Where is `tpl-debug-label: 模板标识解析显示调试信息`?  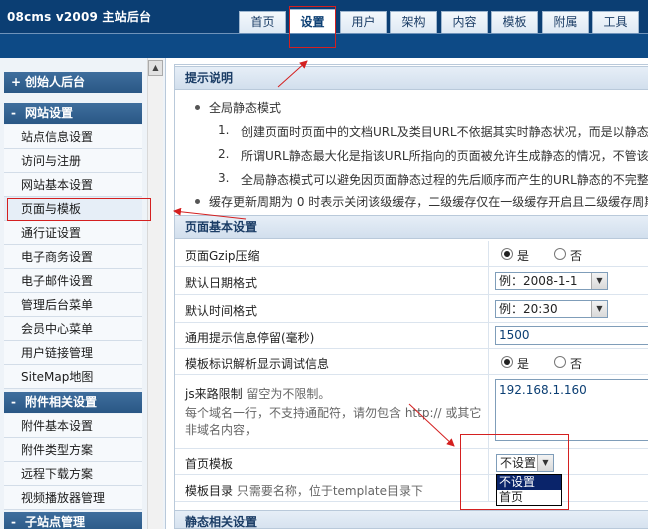 tpl-debug-label: 模板标识解析显示调试信息 is located at coordinates (257, 364).